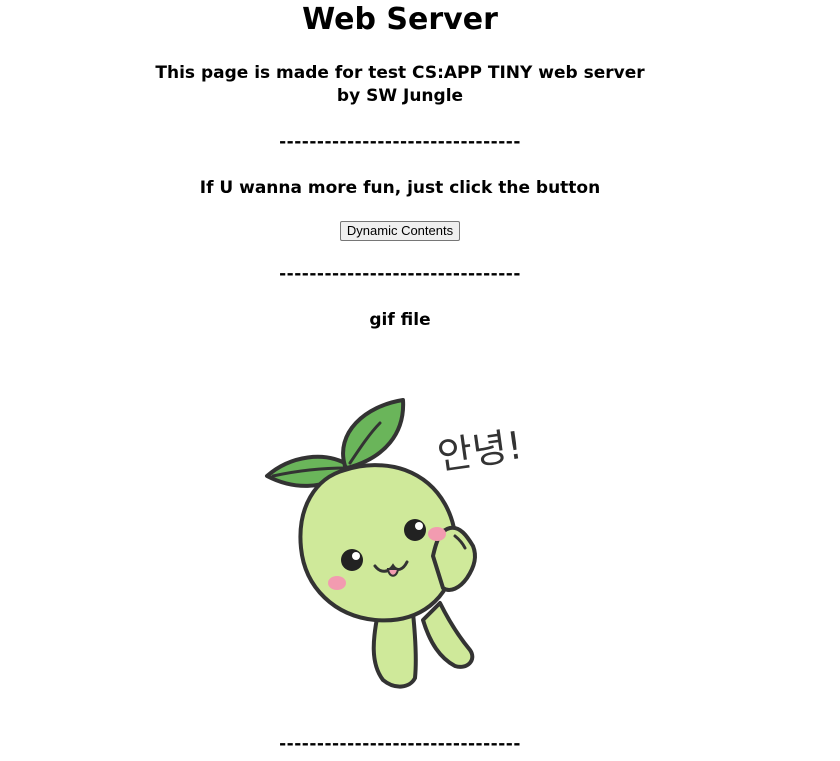  What do you see at coordinates (415, 530) in the screenshot?
I see `right-eye` at bounding box center [415, 530].